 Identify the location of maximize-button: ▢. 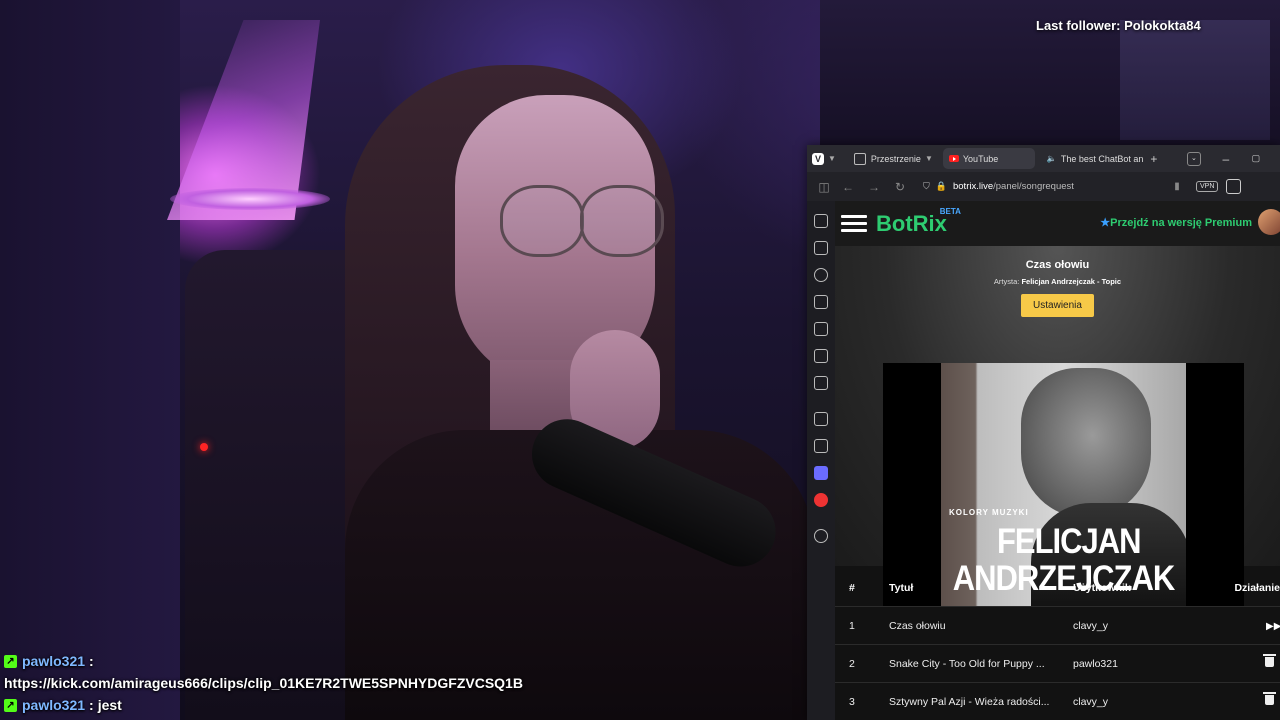
(1256, 158).